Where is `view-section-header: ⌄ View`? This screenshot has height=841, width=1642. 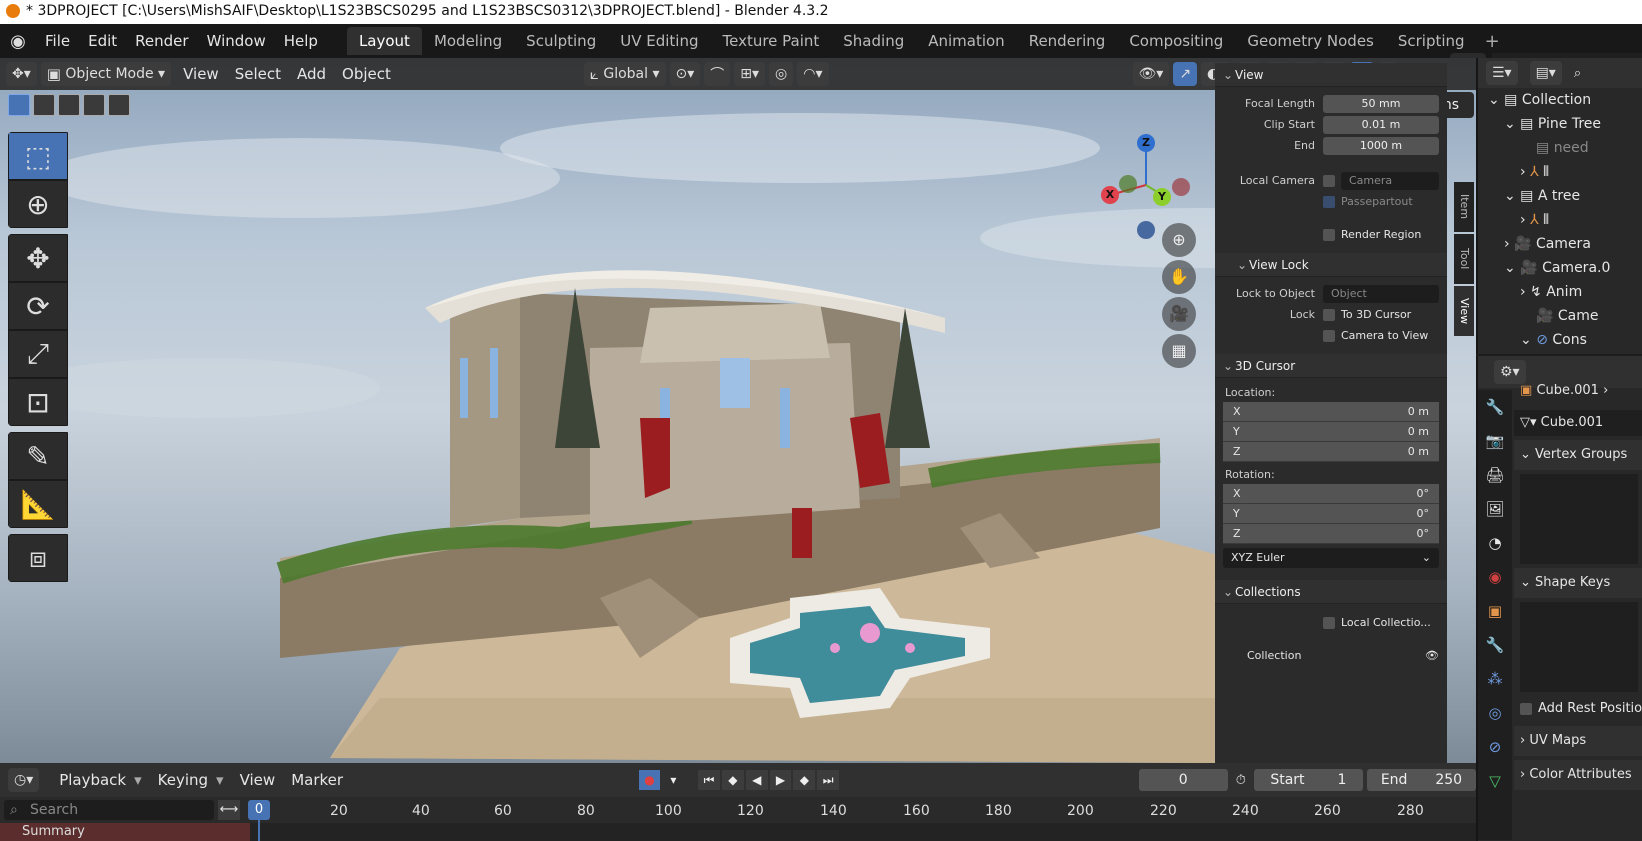
view-section-header: ⌄ View is located at coordinates (1331, 75).